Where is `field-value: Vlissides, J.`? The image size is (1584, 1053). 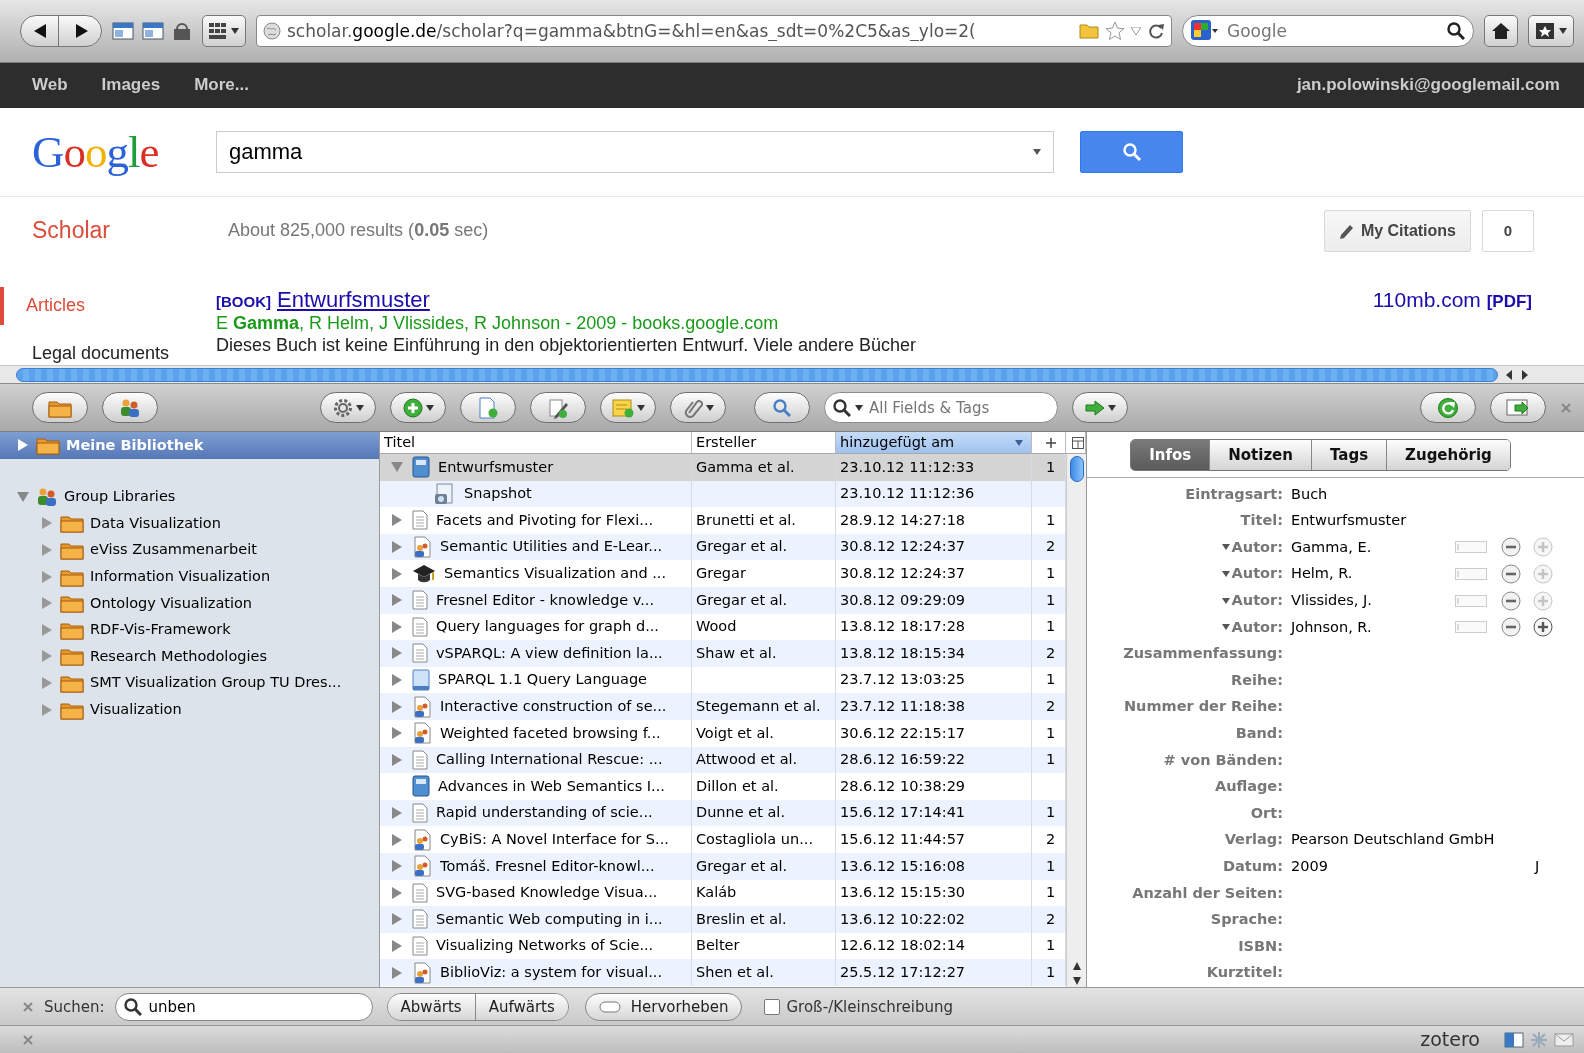
field-value: Vlissides, J. is located at coordinates (1331, 599).